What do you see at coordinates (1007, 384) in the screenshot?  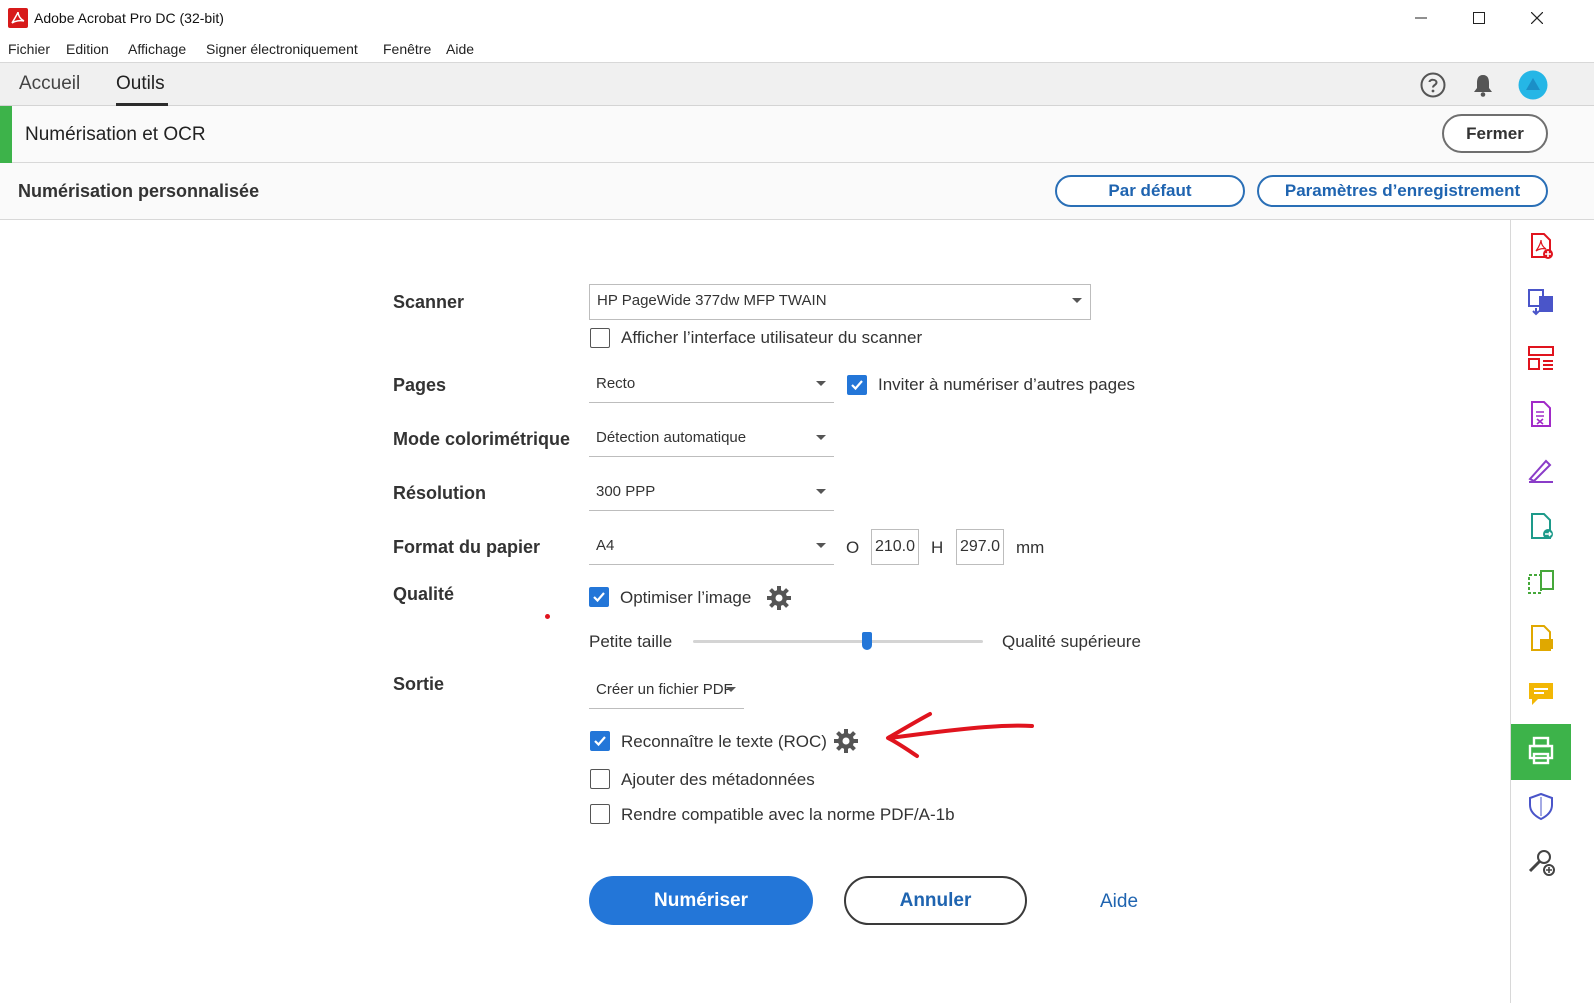 I see `prompt-more-pages-label: Inviter à numériser d’autres pages` at bounding box center [1007, 384].